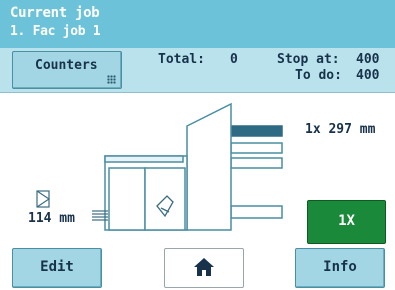  Describe the element at coordinates (318, 75) in the screenshot. I see `to-do-label: To do:` at that location.